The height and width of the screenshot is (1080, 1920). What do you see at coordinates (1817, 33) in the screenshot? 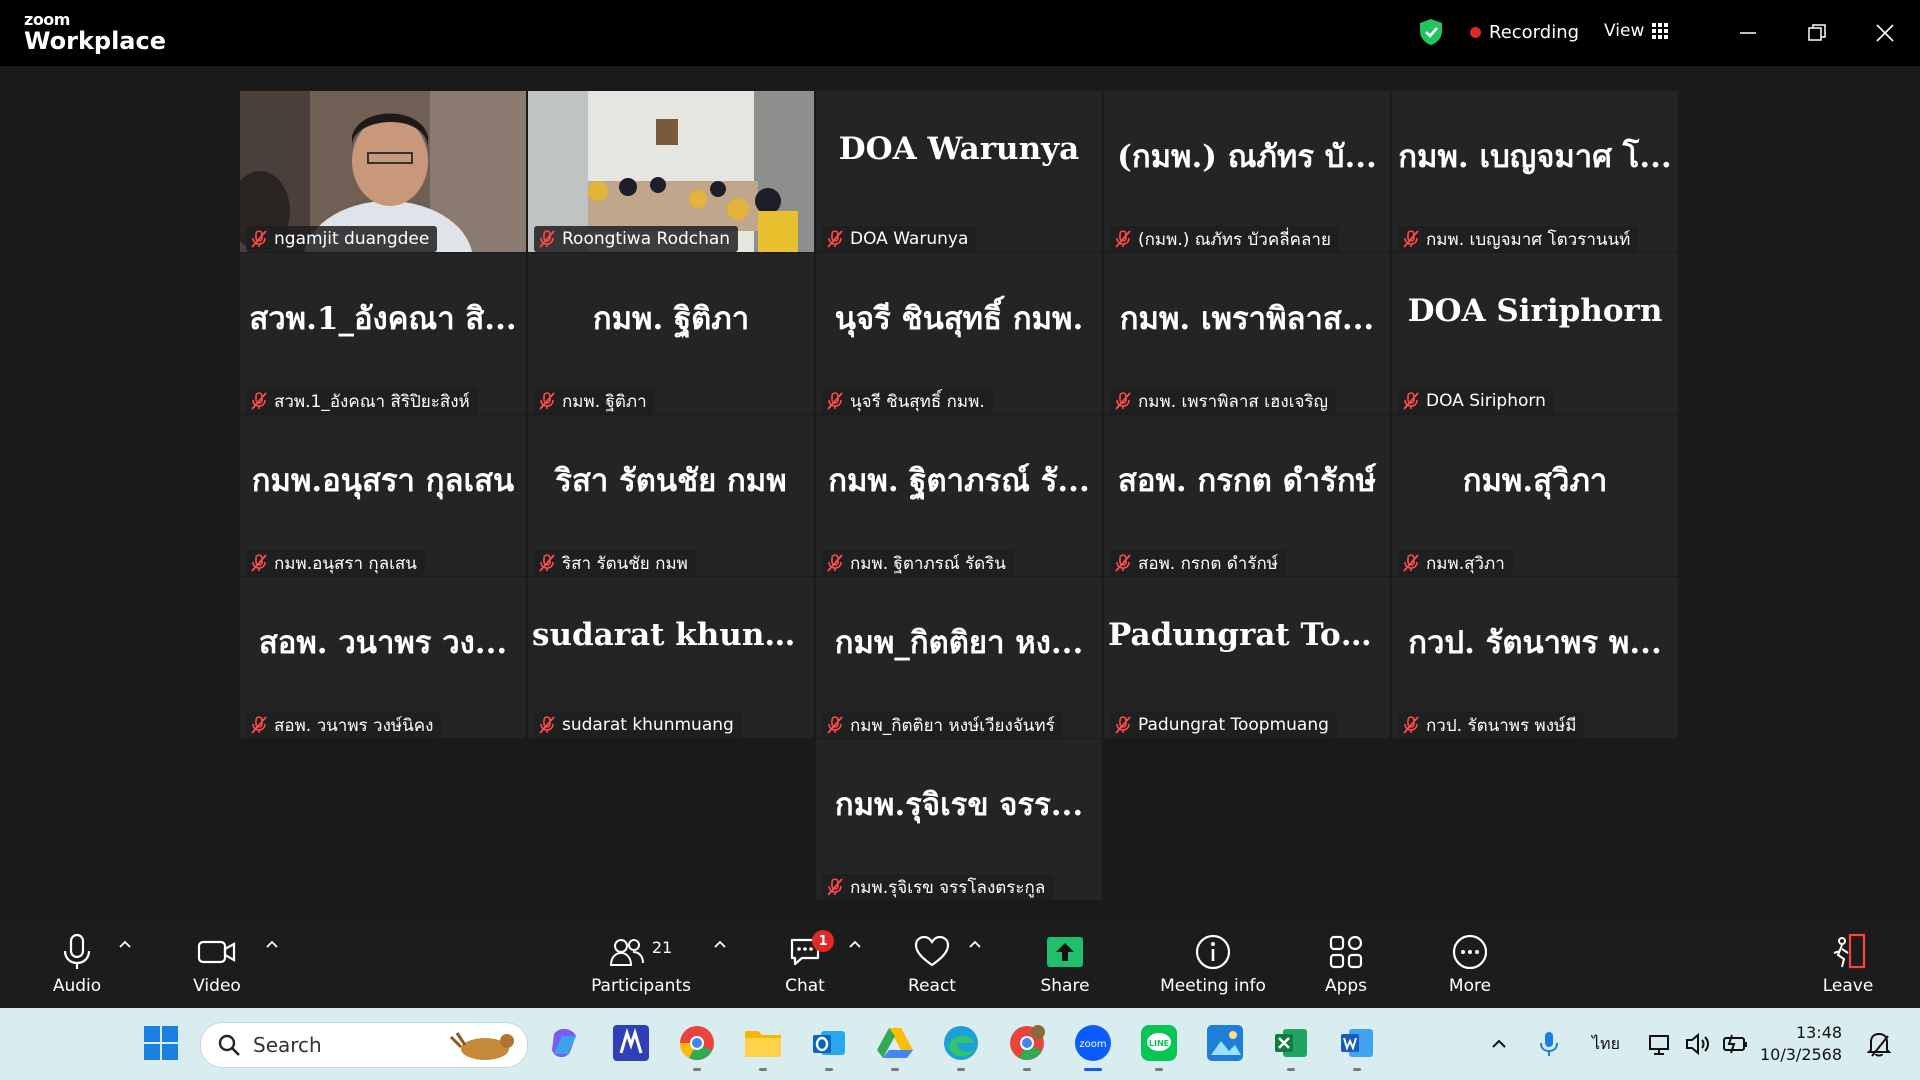
I see `restore-button` at bounding box center [1817, 33].